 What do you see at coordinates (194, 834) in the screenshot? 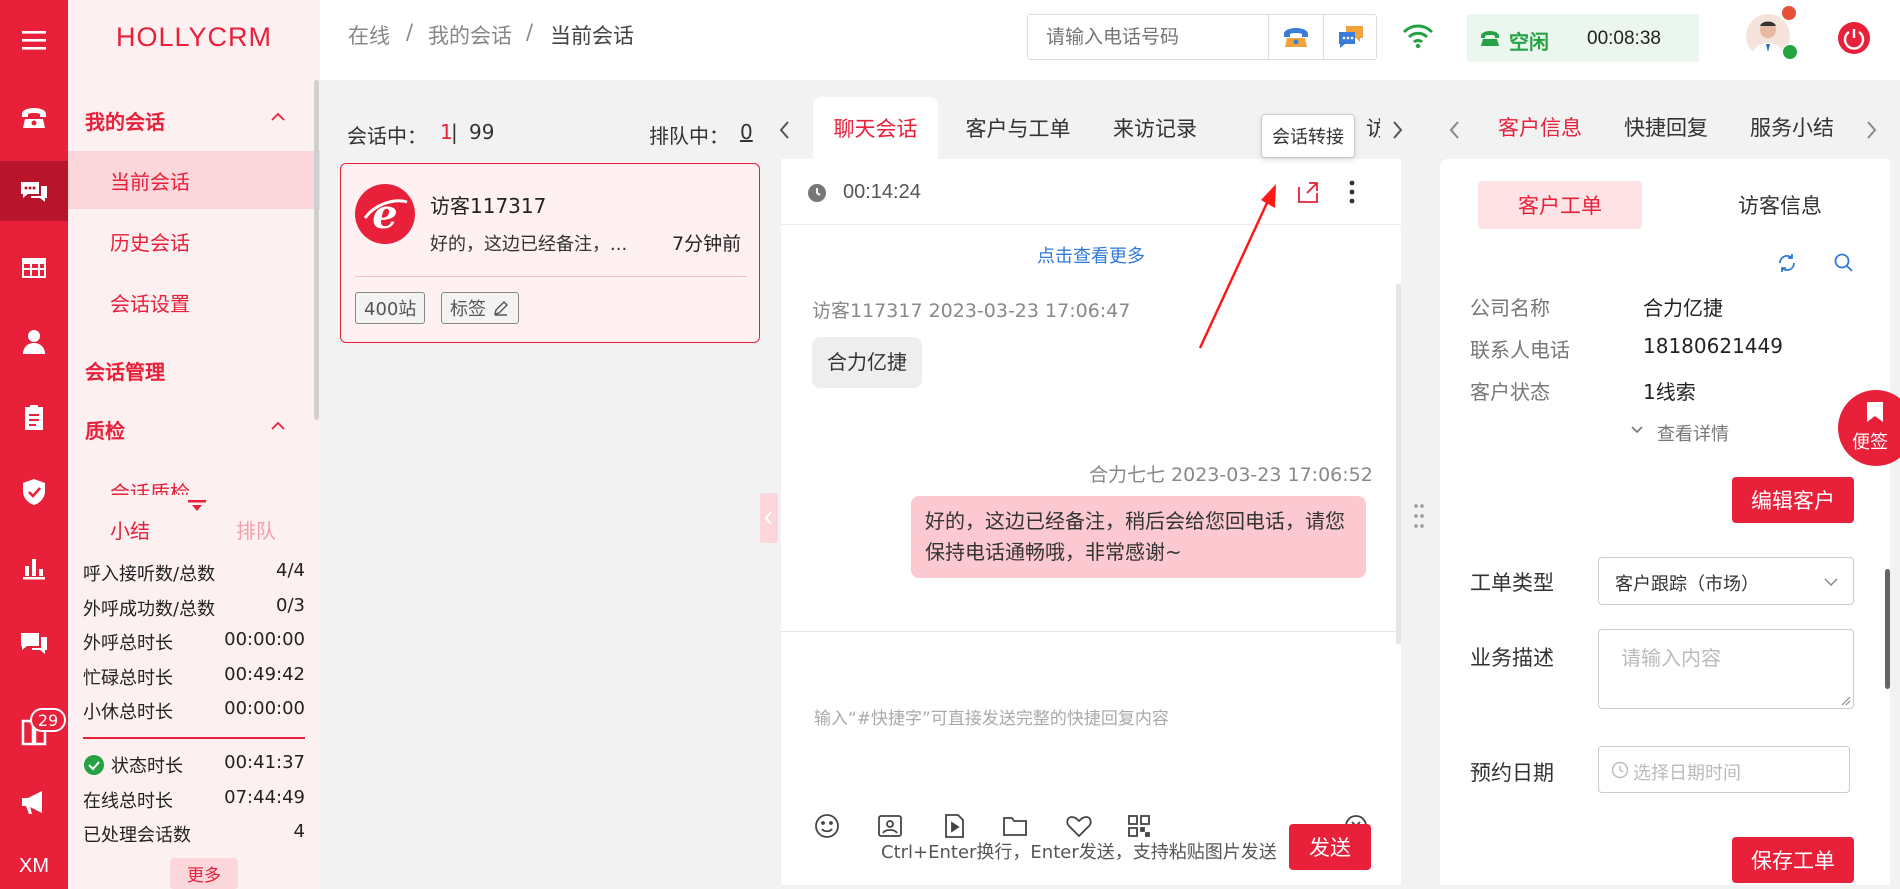
I see `stat-row: 已处理会话数 4` at bounding box center [194, 834].